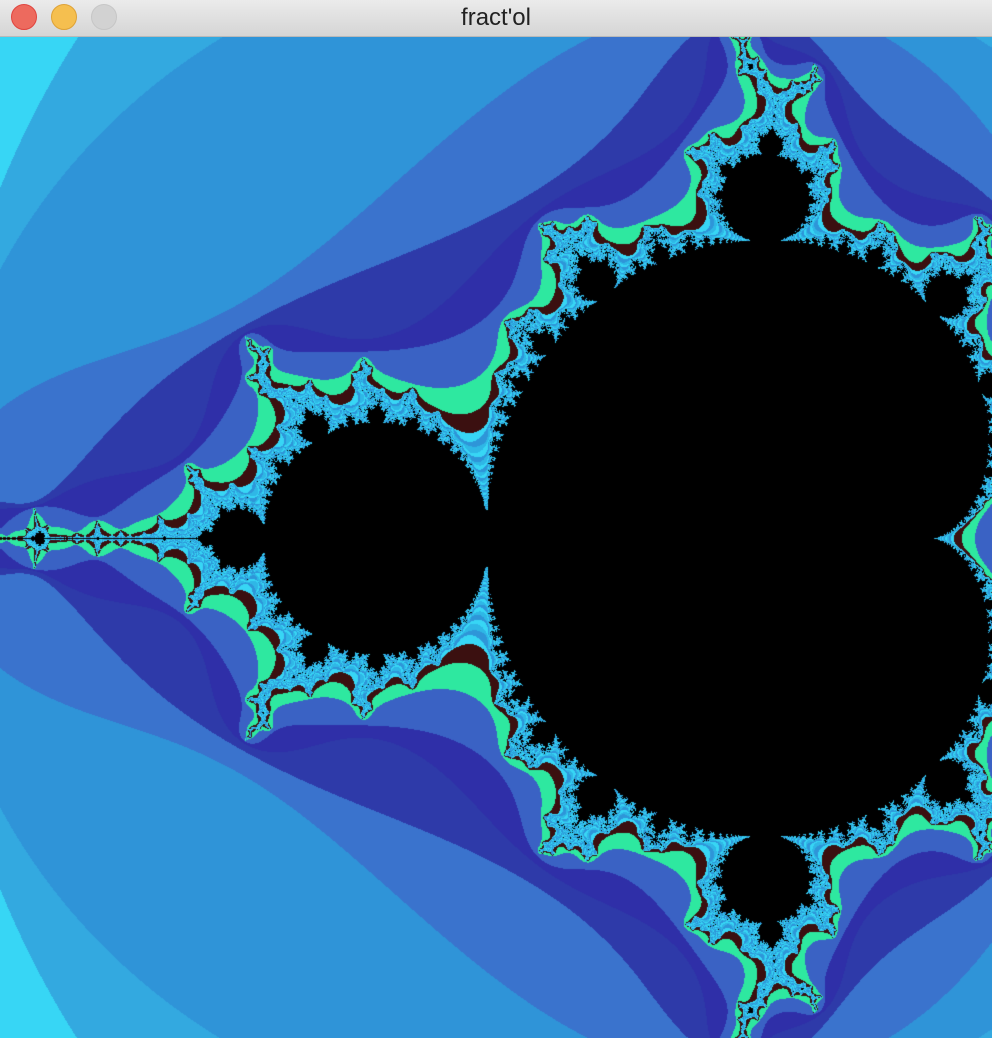  I want to click on window-title: fract'ol, so click(496, 17).